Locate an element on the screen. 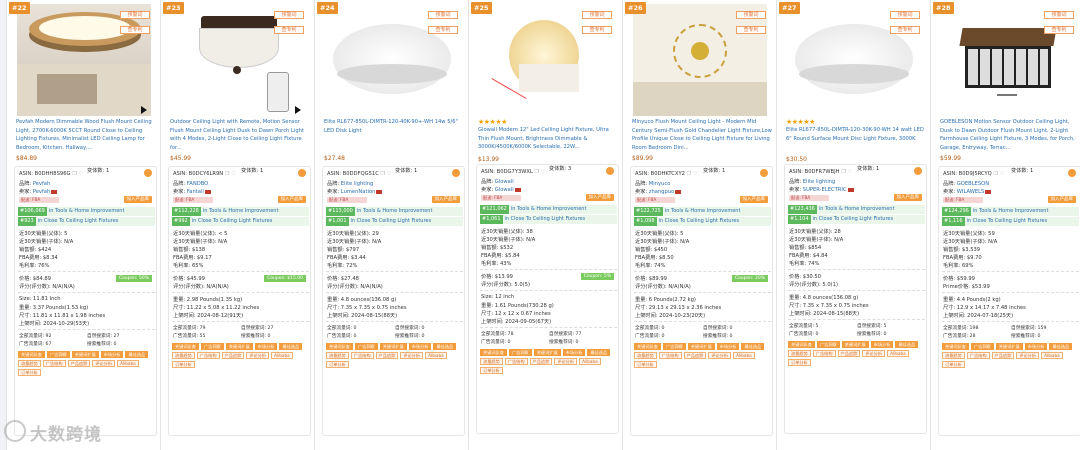  bsr-main: #121,062 in Tools & Home Improvement is located at coordinates (548, 209).